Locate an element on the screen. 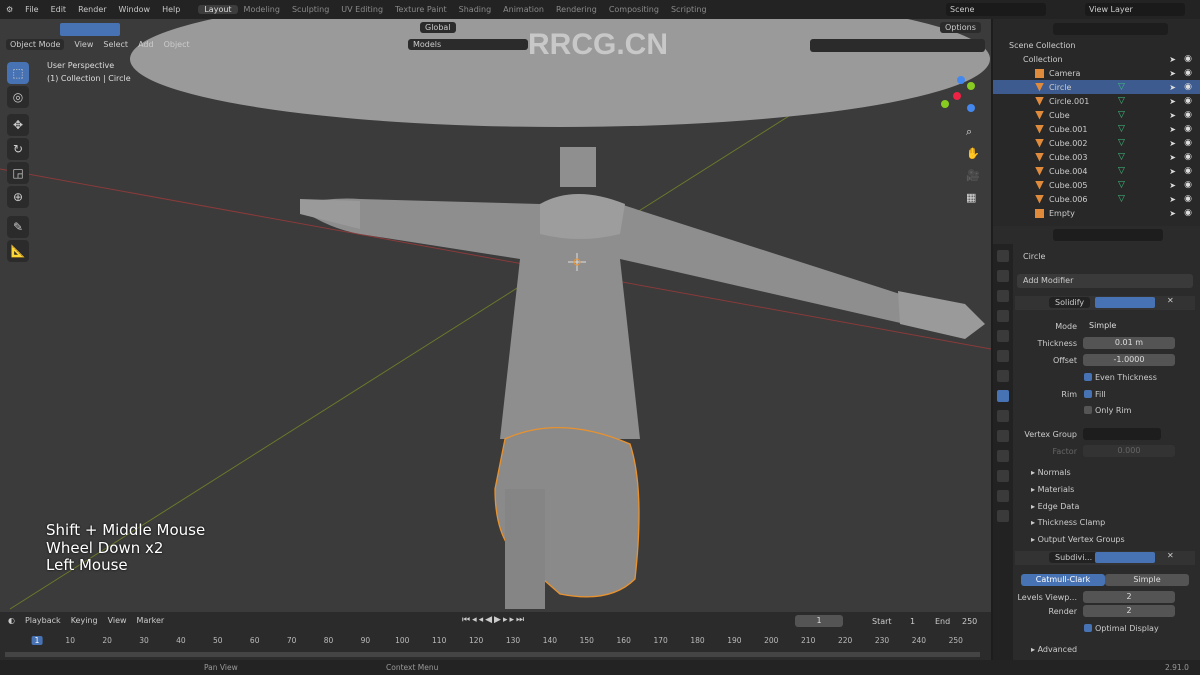 The height and width of the screenshot is (675, 1200). select-box-tool: ⬚ is located at coordinates (18, 73).